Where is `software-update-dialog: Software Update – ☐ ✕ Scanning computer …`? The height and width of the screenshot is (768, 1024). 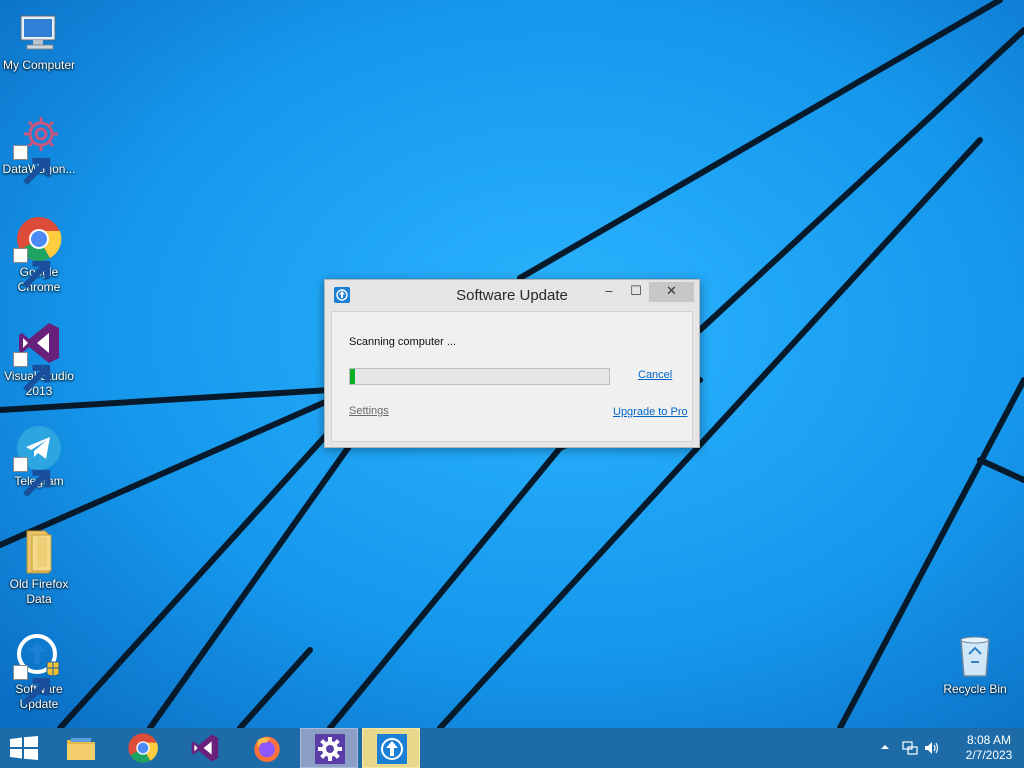
software-update-dialog: Software Update – ☐ ✕ Scanning computer … is located at coordinates (512, 363).